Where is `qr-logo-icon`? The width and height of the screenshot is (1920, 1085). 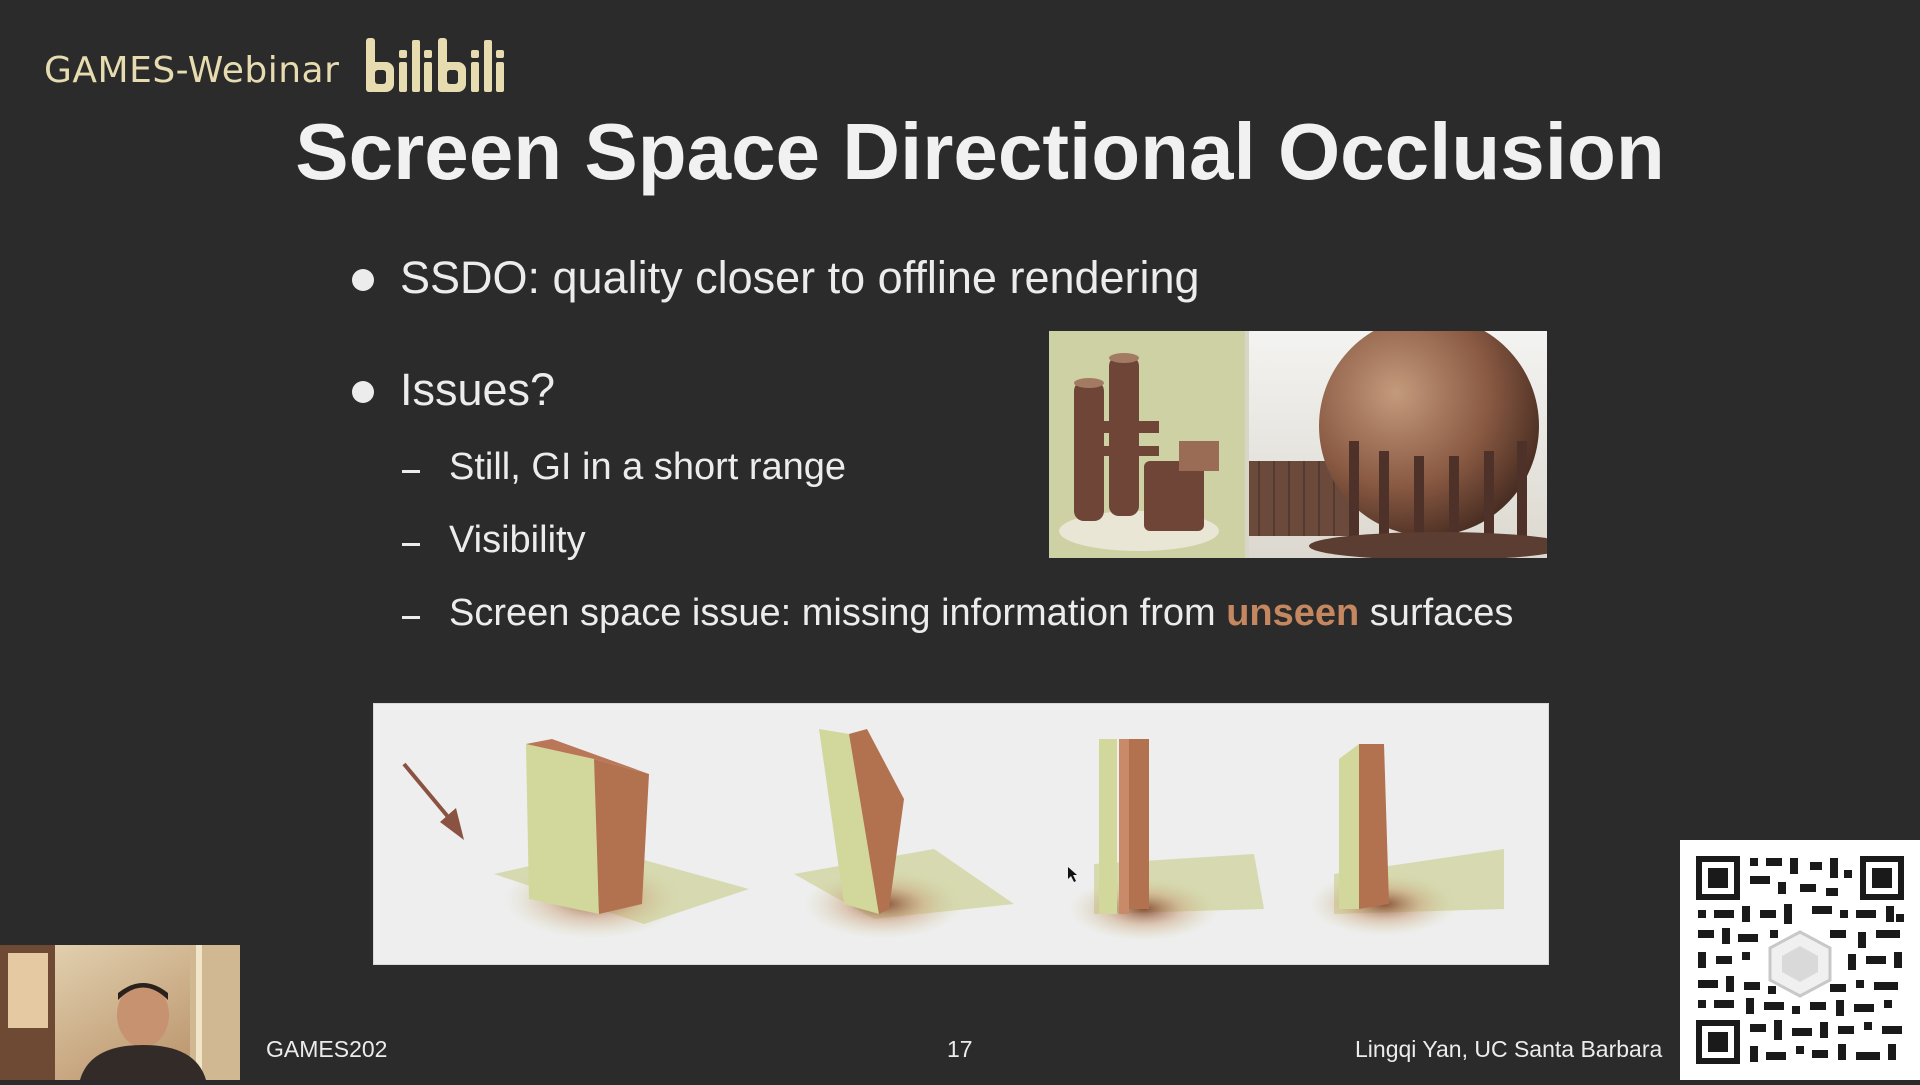 qr-logo-icon is located at coordinates (1800, 964).